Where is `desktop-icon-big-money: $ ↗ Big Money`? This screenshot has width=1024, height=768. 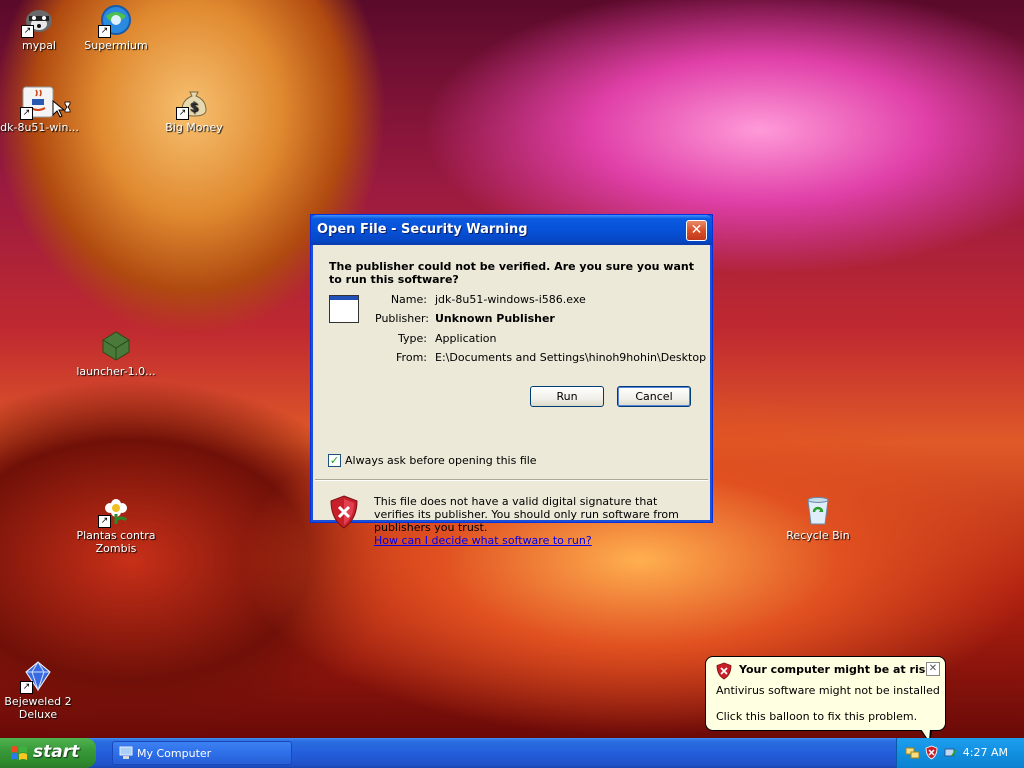
desktop-icon-big-money: $ ↗ Big Money is located at coordinates (194, 110).